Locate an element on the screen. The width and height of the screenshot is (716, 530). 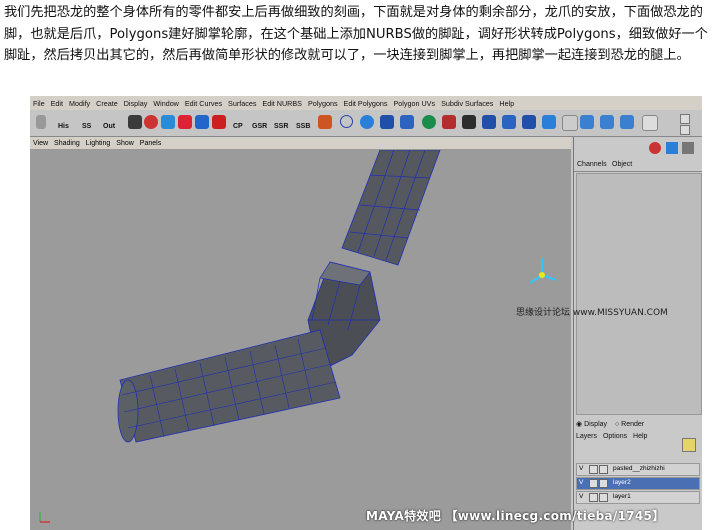
footer-credit: MAYA特效吧 【www.linecg.com/tieba/1745】 is located at coordinates (515, 516).